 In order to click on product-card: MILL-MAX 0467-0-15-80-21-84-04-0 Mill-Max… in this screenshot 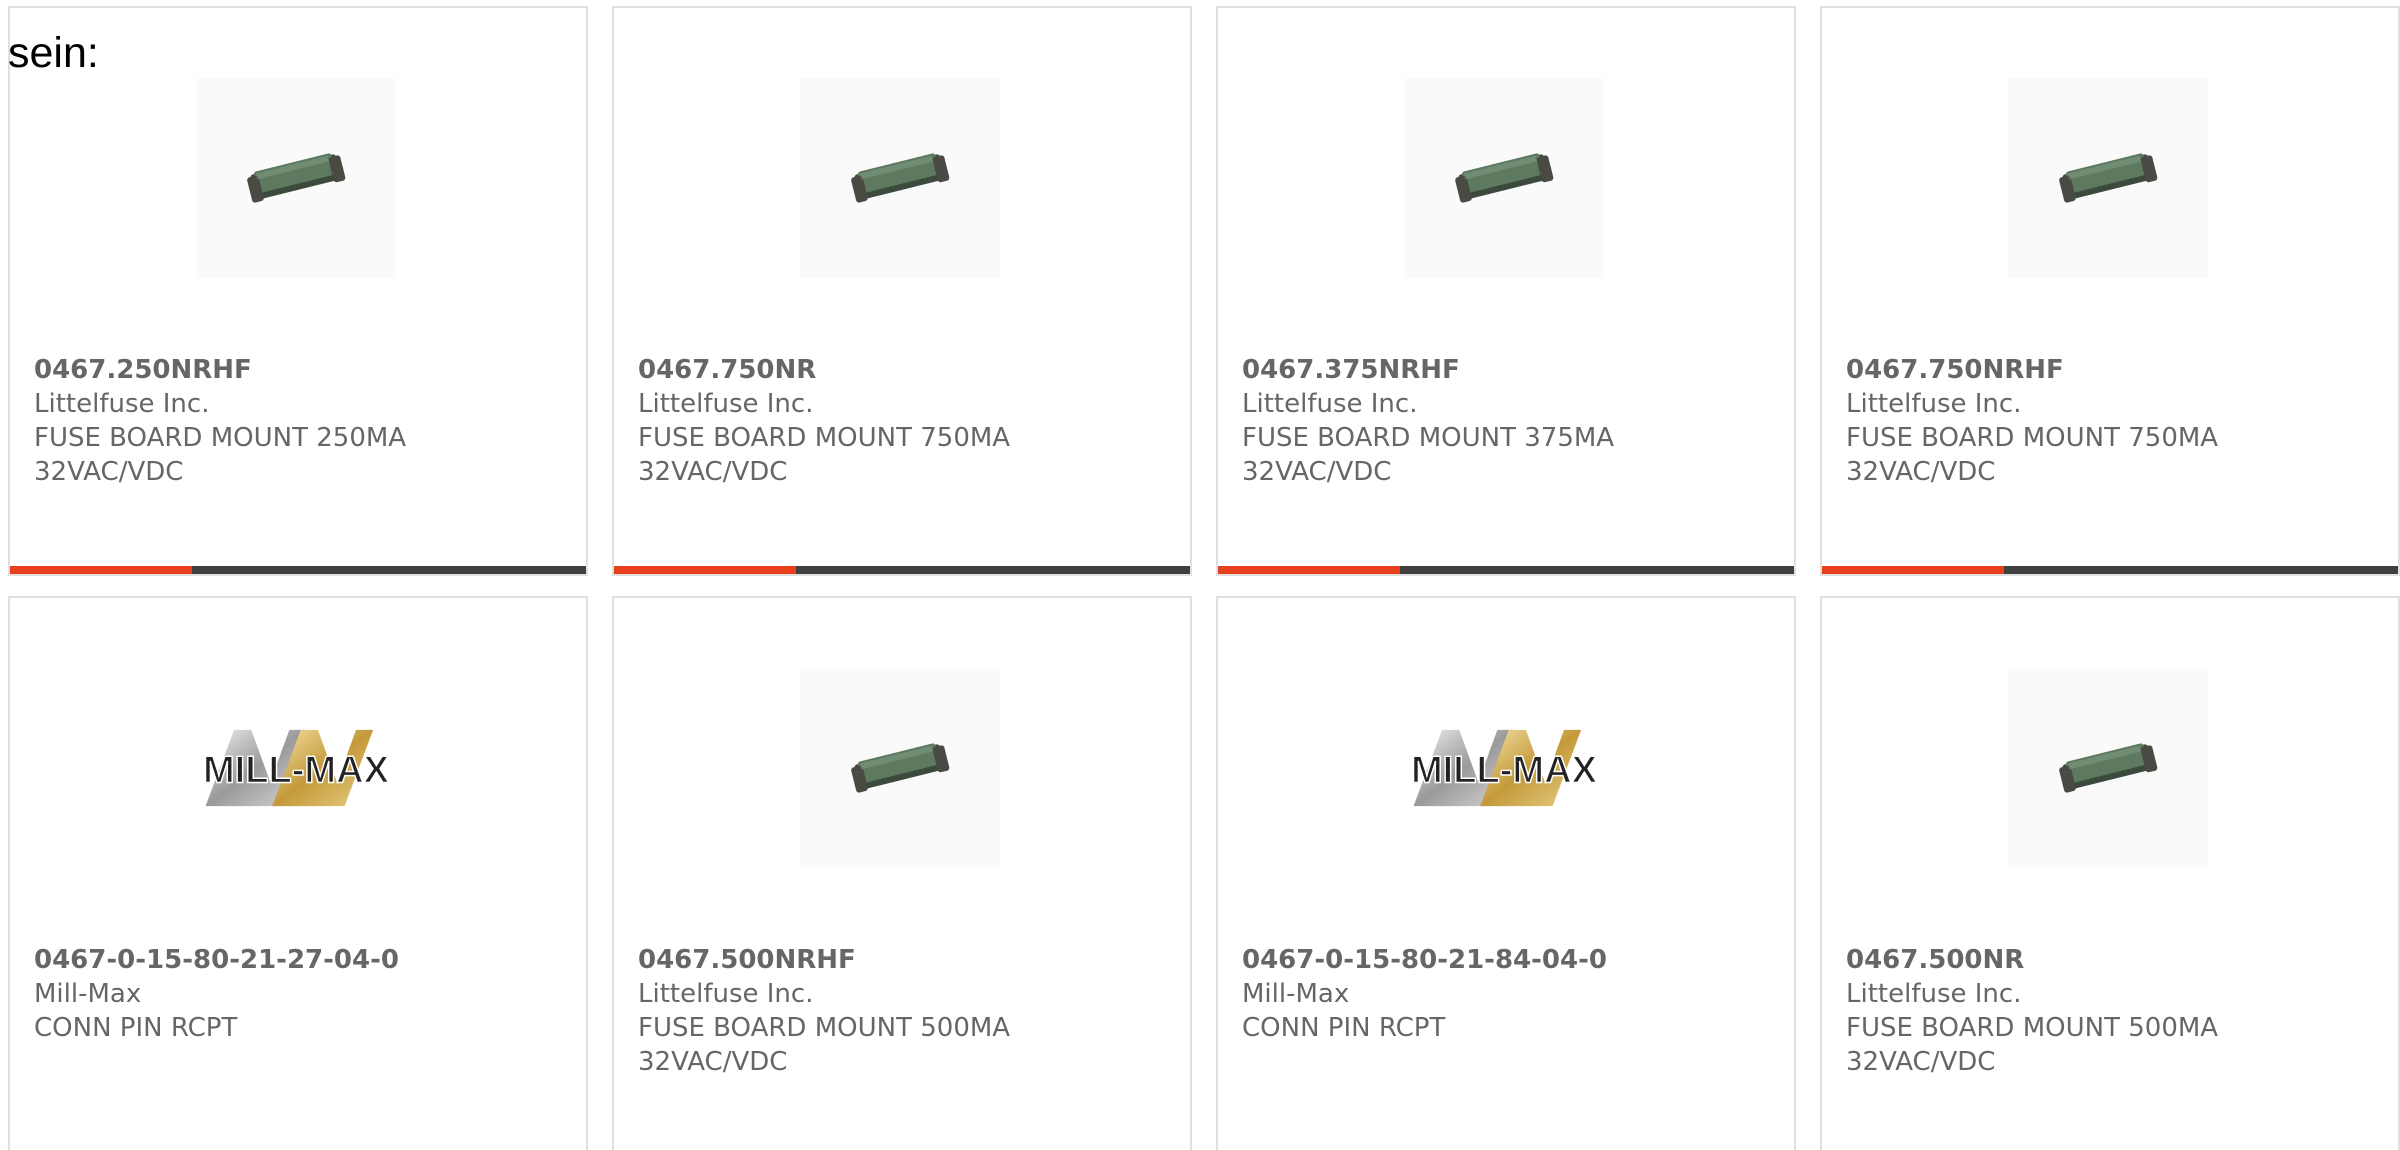, I will do `click(1506, 873)`.